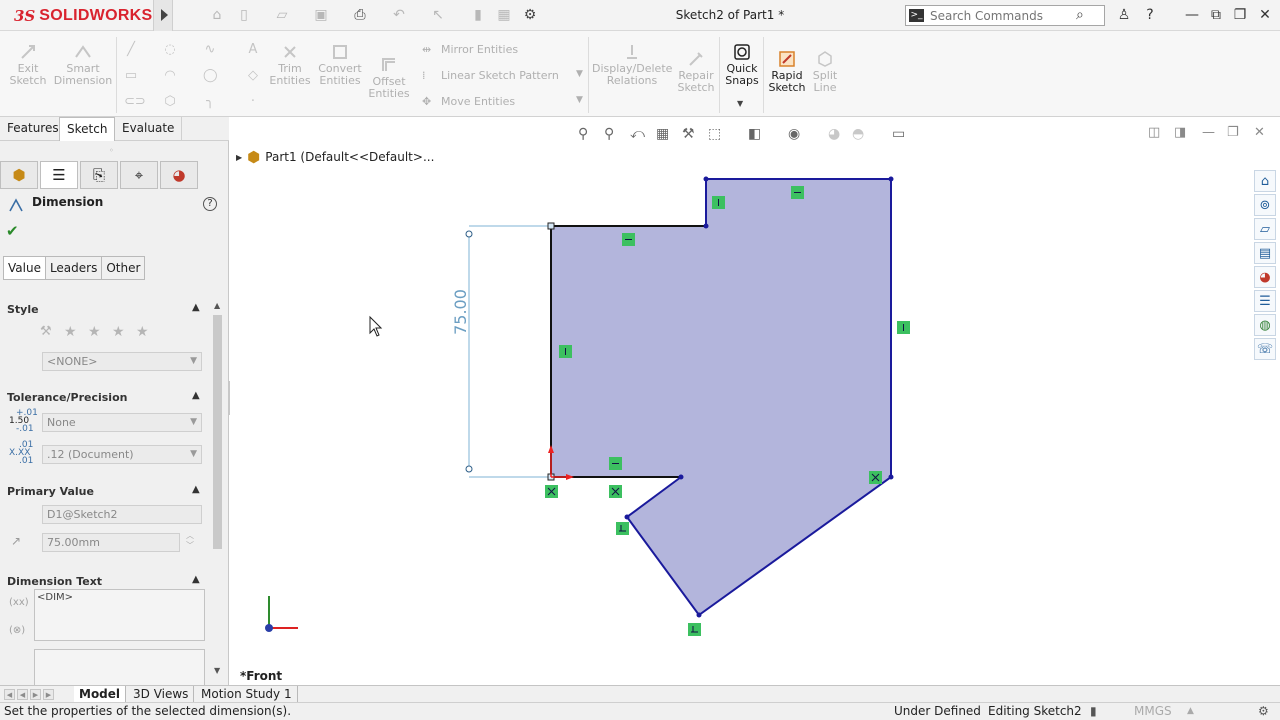 The width and height of the screenshot is (1280, 720). I want to click on open-folder-icon: ▱, so click(282, 15).